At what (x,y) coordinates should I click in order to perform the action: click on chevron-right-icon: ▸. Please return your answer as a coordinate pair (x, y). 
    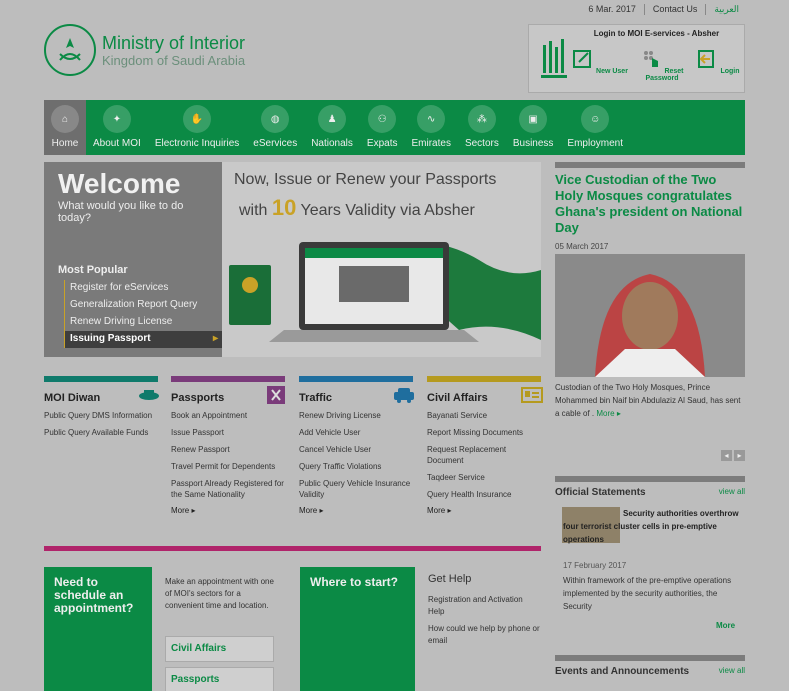
    Looking at the image, I should click on (618, 413).